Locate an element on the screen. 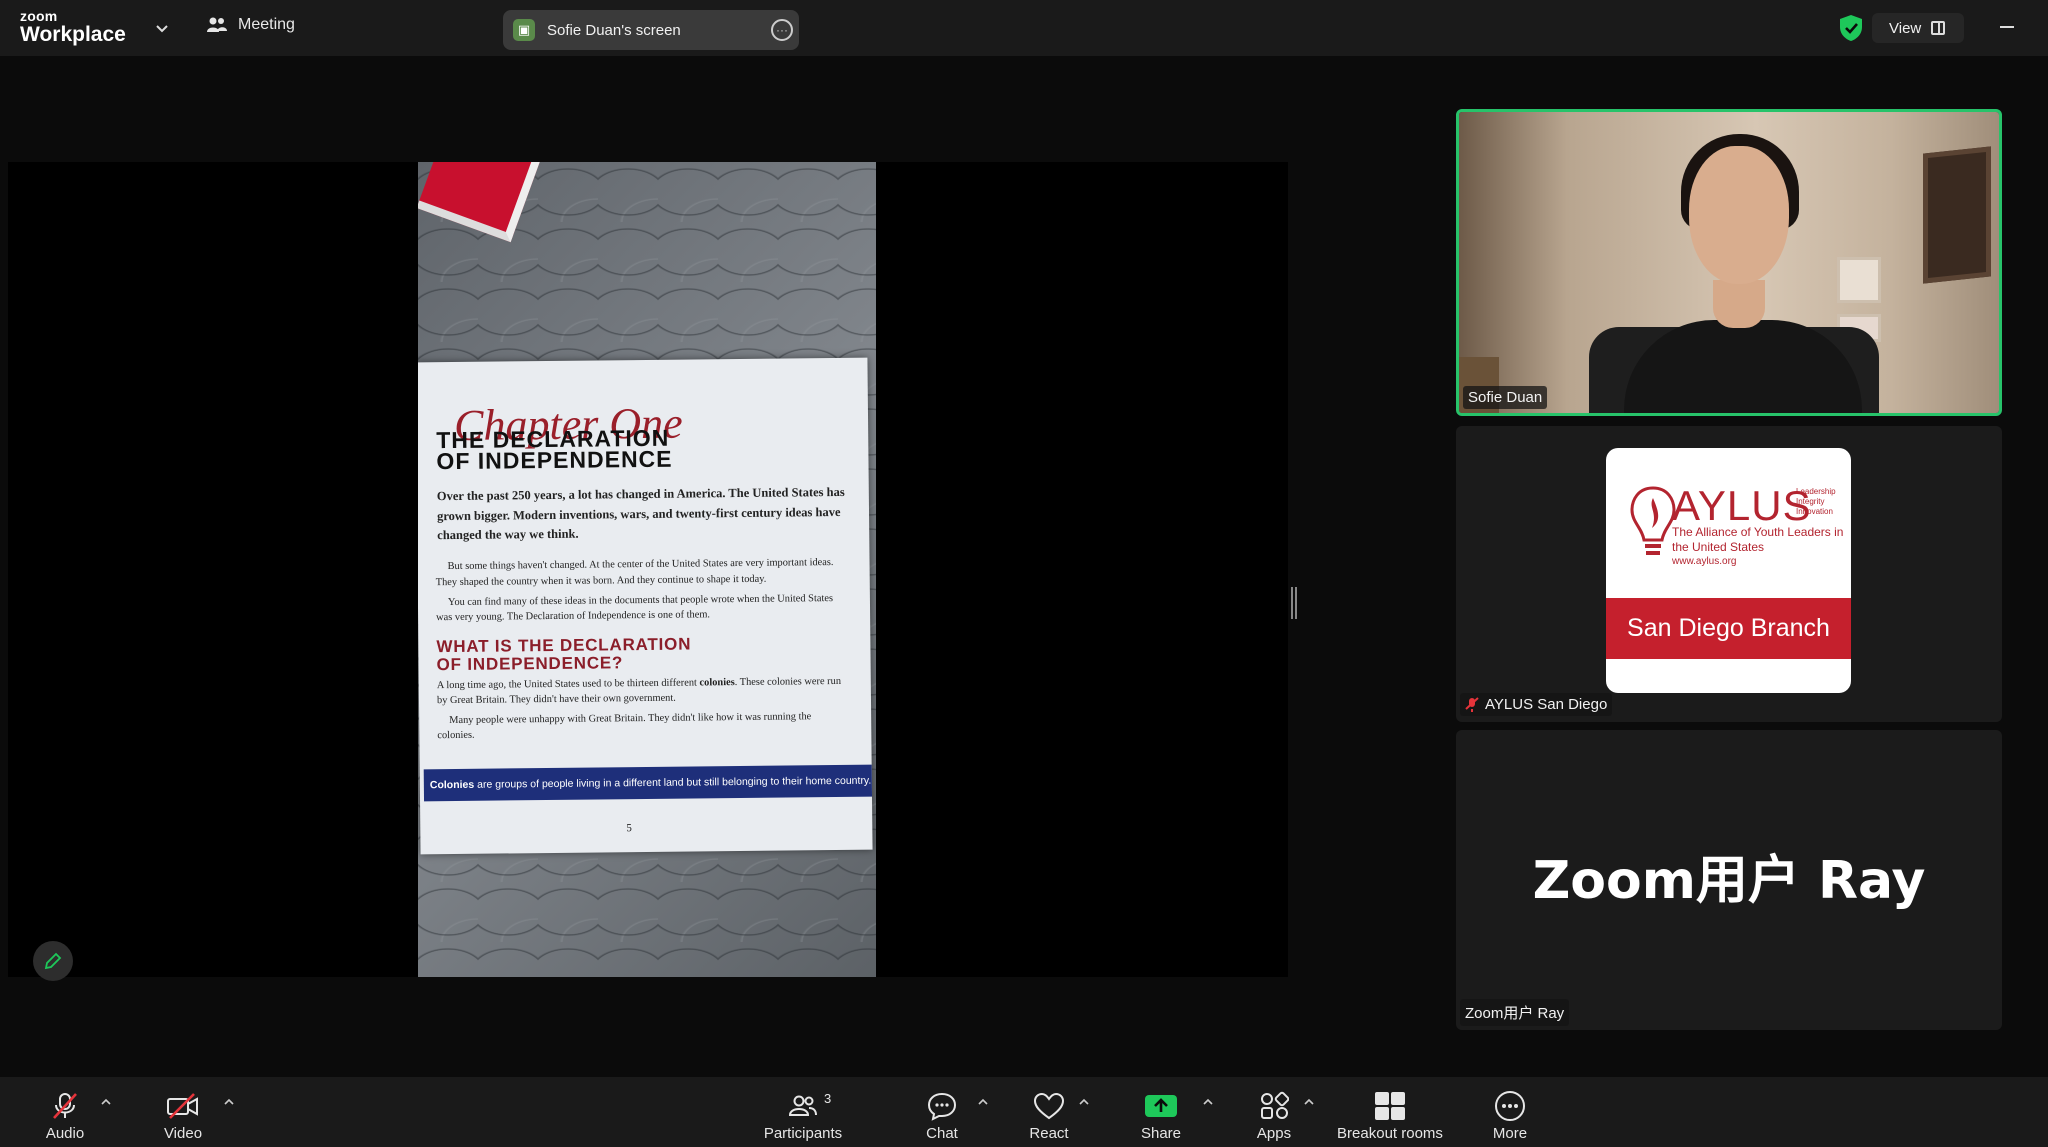  wall-frame is located at coordinates (1957, 215).